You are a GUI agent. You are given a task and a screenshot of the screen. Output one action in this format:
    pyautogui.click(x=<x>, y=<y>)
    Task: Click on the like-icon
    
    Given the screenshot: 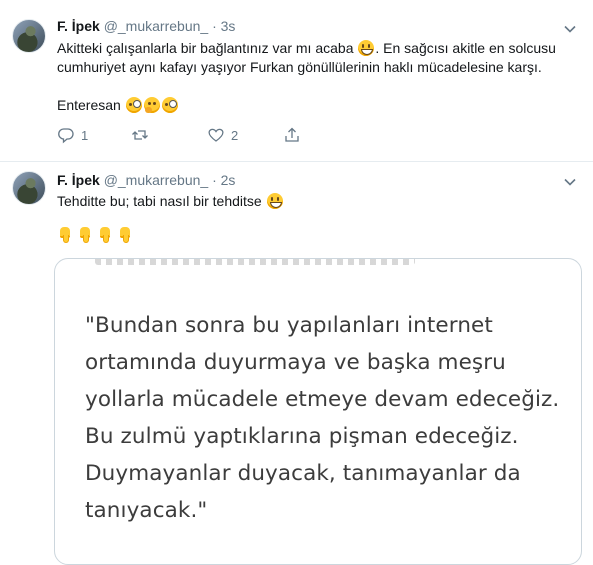 What is the action you would take?
    pyautogui.click(x=216, y=135)
    